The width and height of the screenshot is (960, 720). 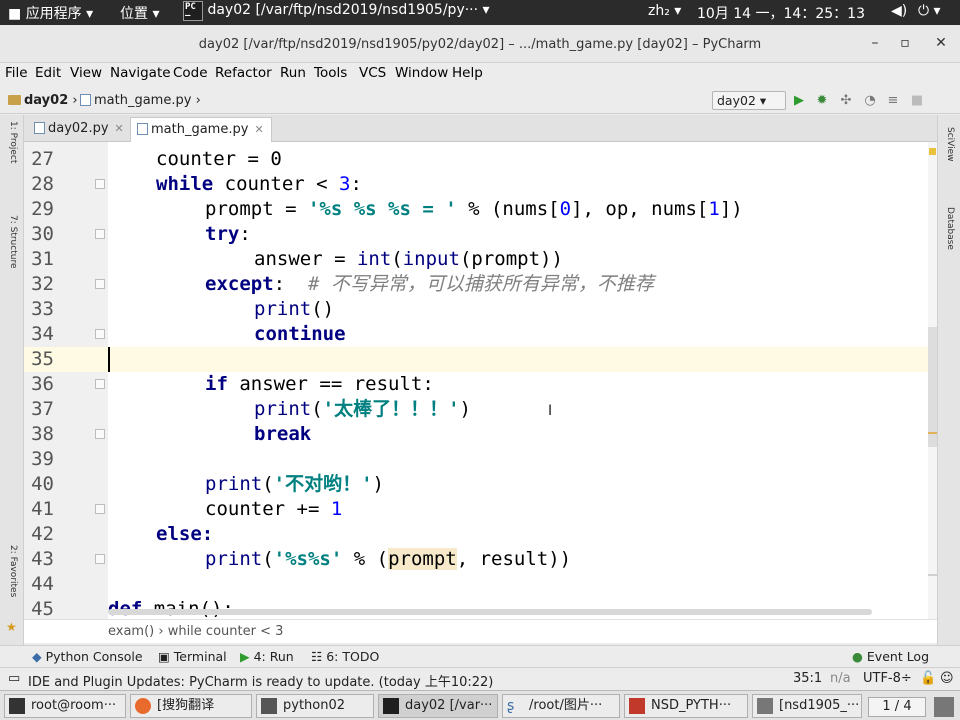 What do you see at coordinates (43, 100) in the screenshot?
I see `nav-project: day02 ›` at bounding box center [43, 100].